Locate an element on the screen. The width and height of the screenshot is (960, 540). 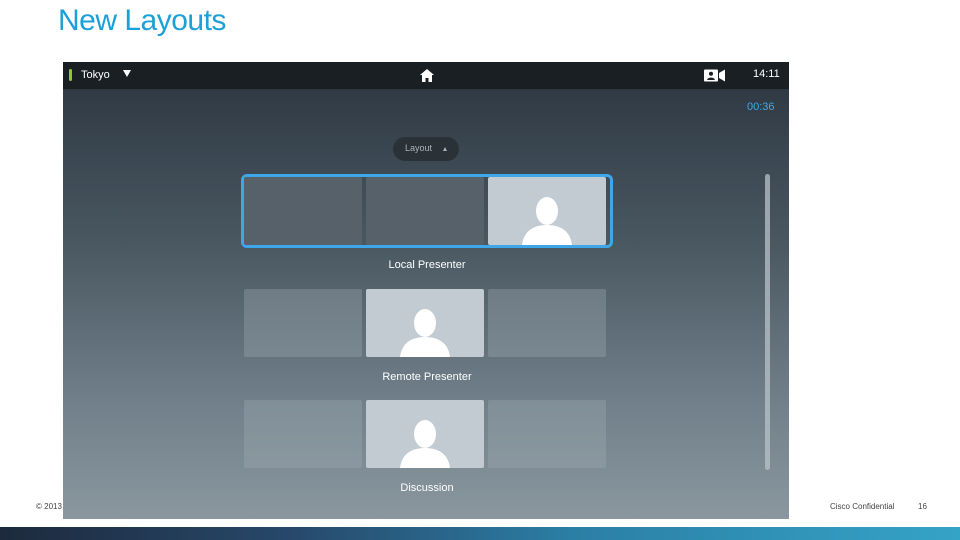
layout-option-remote-presenter: Remote Presenter is located at coordinates (427, 336).